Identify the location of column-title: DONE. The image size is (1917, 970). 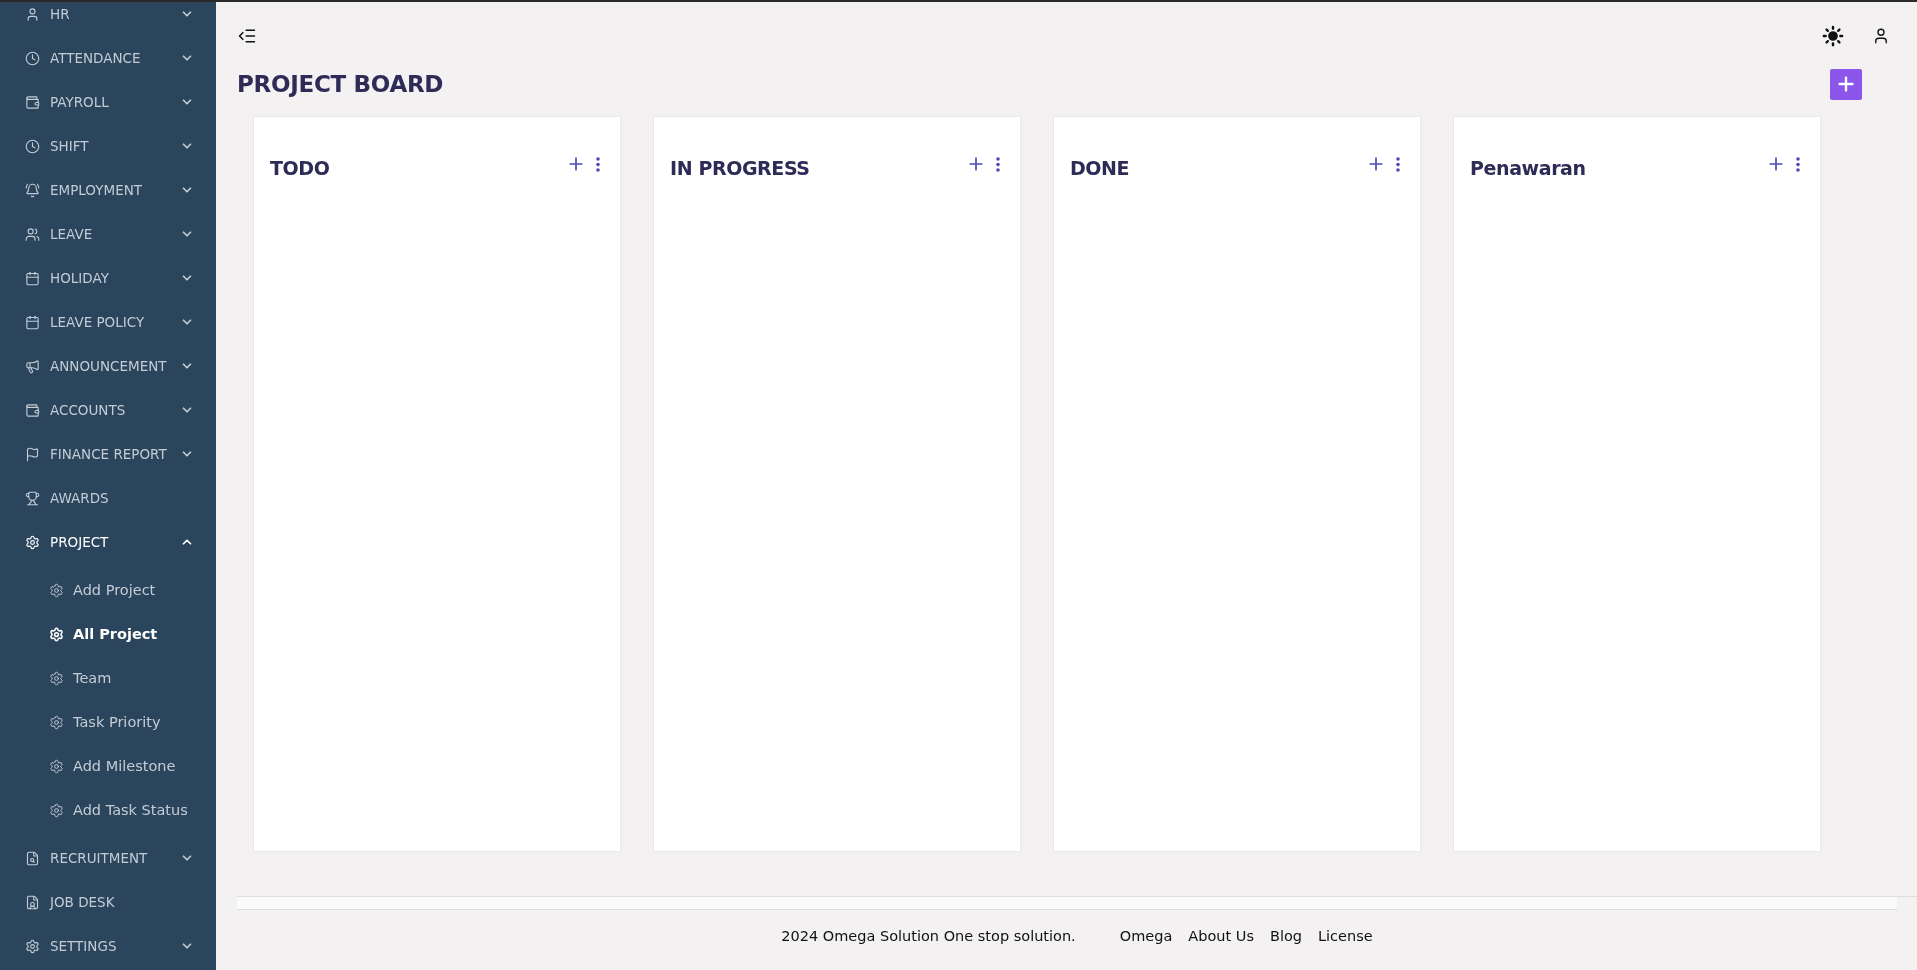
(1100, 167).